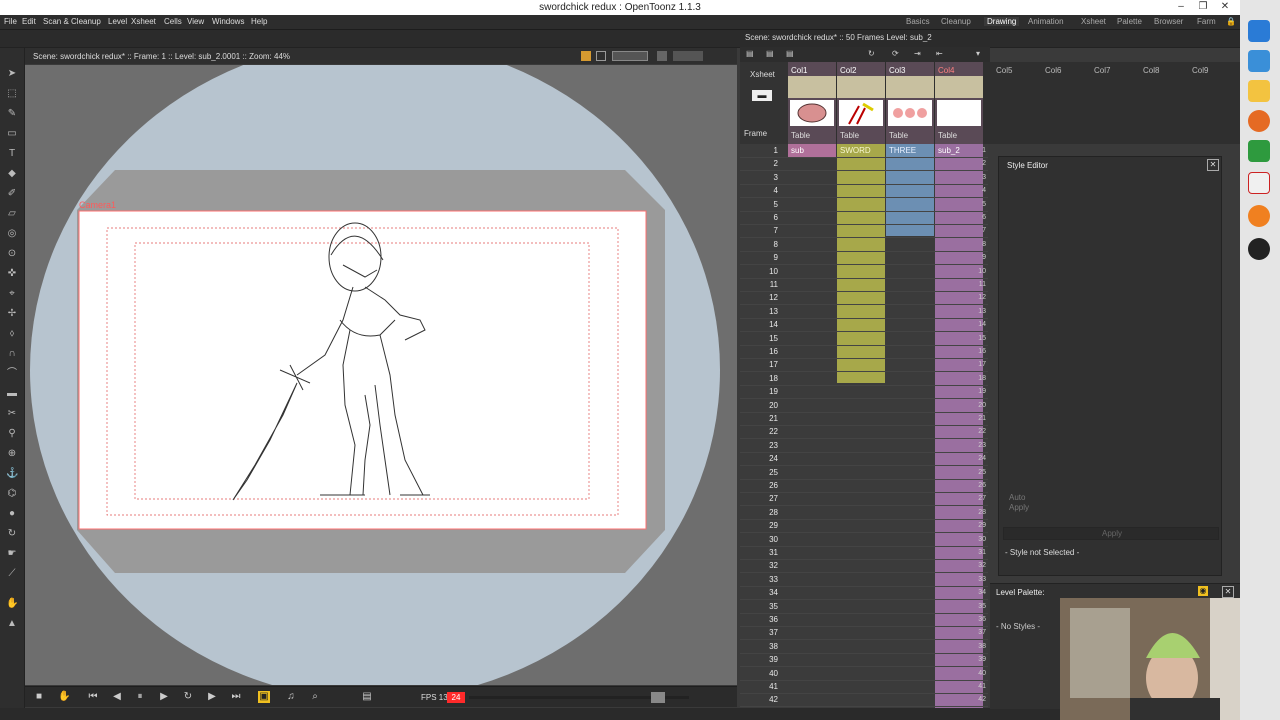 Image resolution: width=1280 pixels, height=720 pixels. What do you see at coordinates (1206, 21) in the screenshot?
I see `room-tab-farm: Farm` at bounding box center [1206, 21].